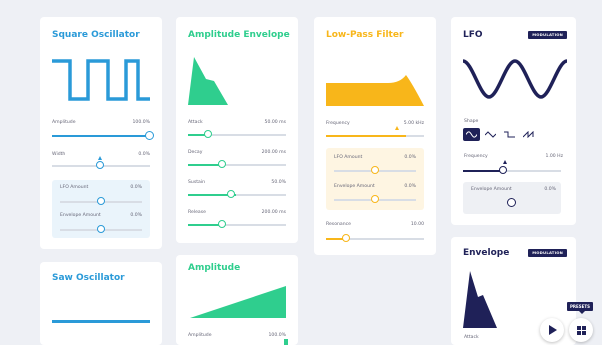 This screenshot has width=602, height=345. I want to click on shape-square-button, so click(509, 134).